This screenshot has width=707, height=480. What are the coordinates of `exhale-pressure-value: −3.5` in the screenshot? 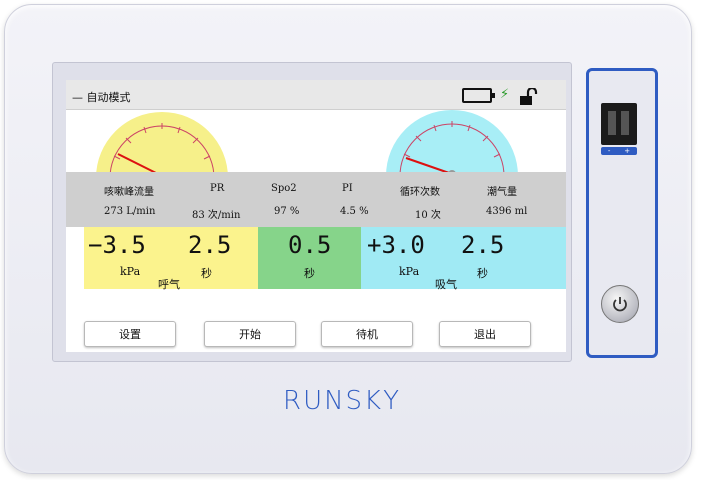 It's located at (117, 245).